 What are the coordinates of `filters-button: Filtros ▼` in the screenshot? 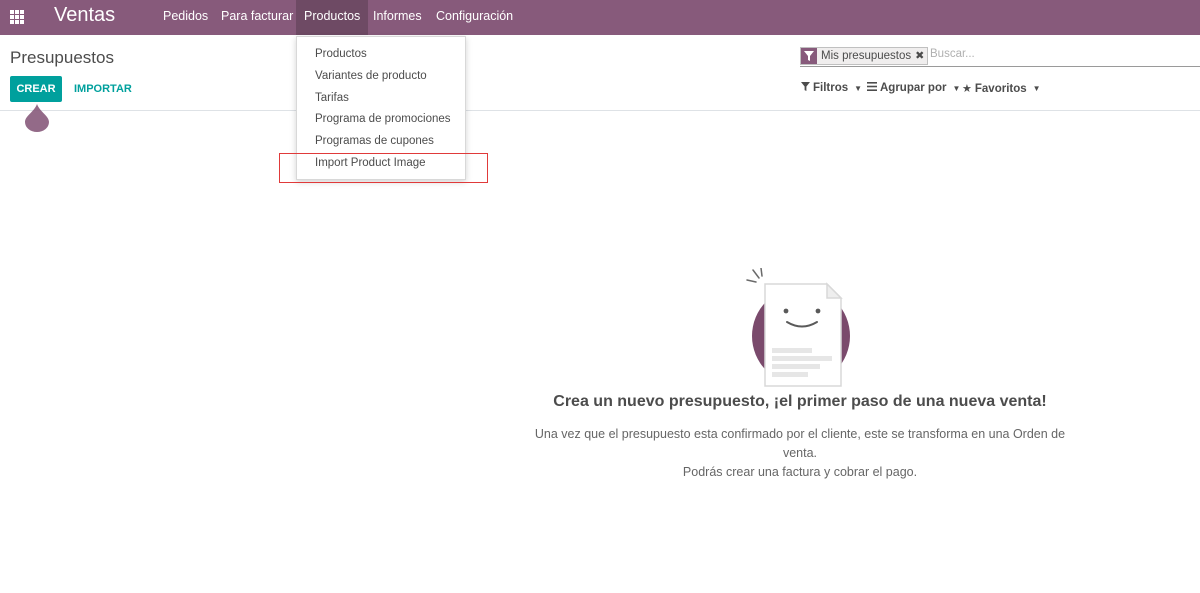 It's located at (831, 88).